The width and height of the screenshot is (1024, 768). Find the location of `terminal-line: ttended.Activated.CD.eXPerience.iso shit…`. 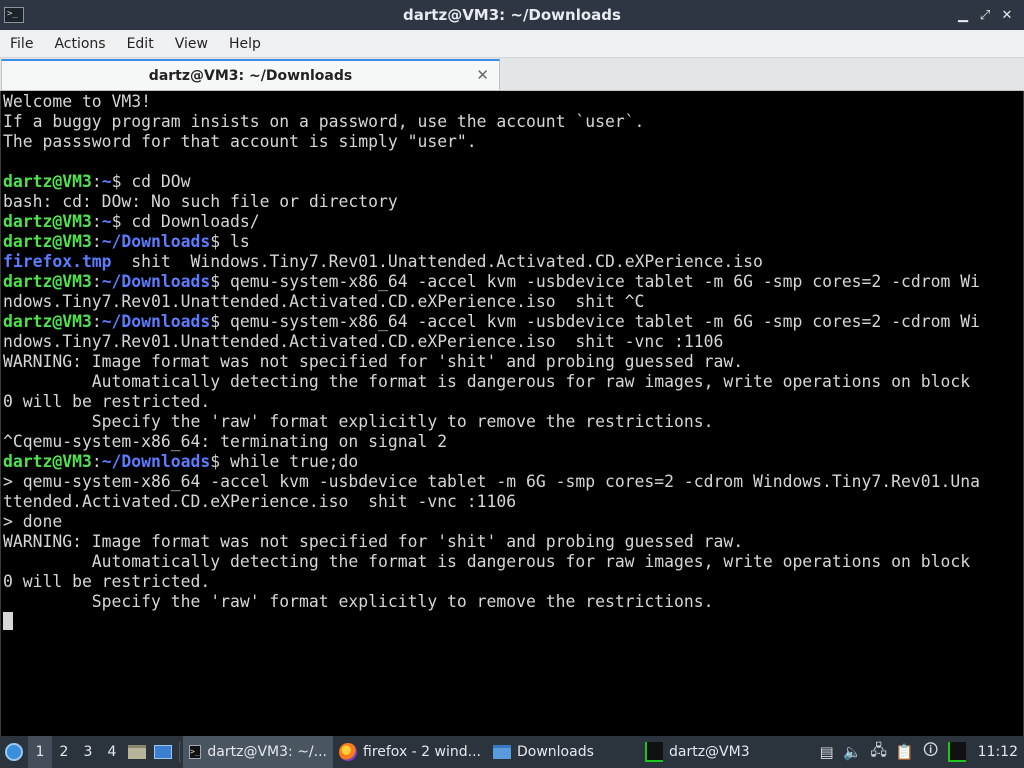

terminal-line: ttended.Activated.CD.eXPerience.iso shit… is located at coordinates (491, 502).